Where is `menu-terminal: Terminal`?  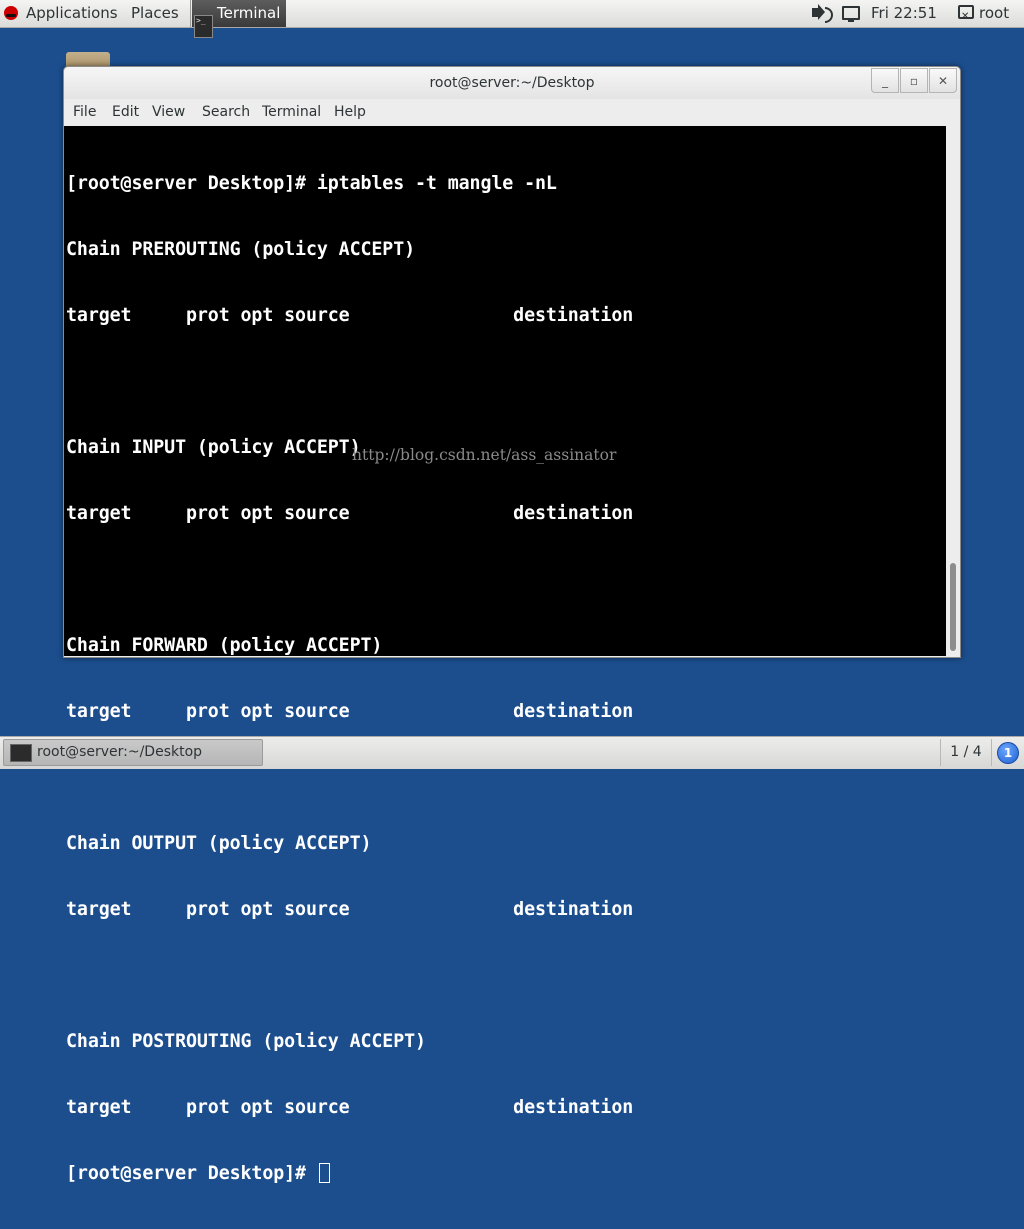 menu-terminal: Terminal is located at coordinates (291, 112).